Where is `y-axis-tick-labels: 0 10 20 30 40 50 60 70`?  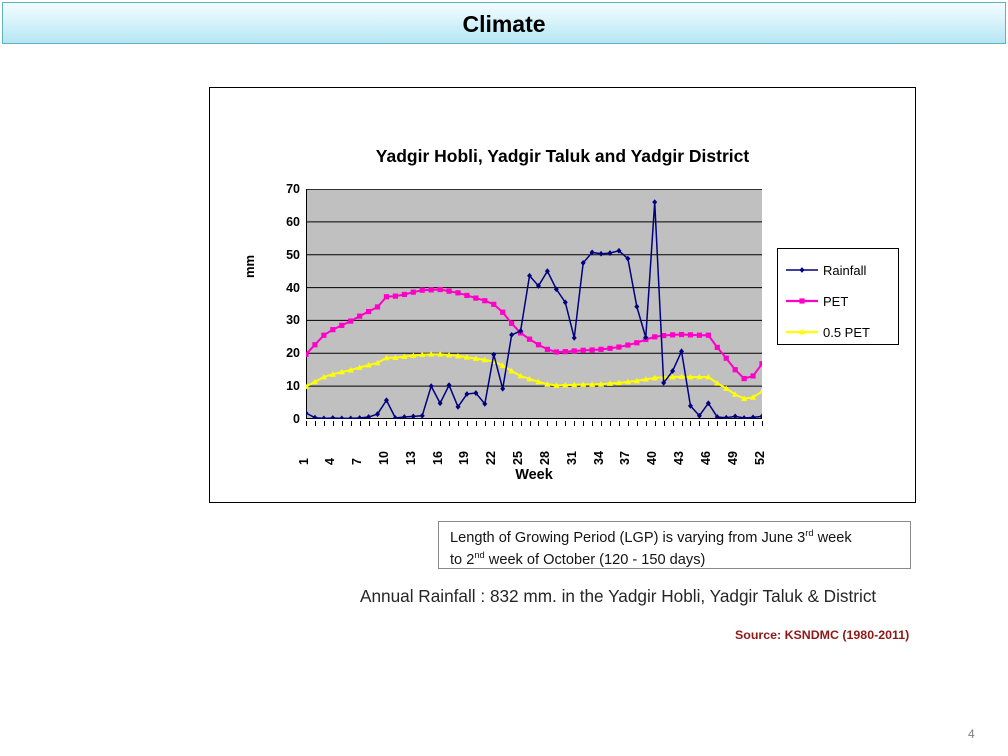 y-axis-tick-labels: 0 10 20 30 40 50 60 70 is located at coordinates (283, 304).